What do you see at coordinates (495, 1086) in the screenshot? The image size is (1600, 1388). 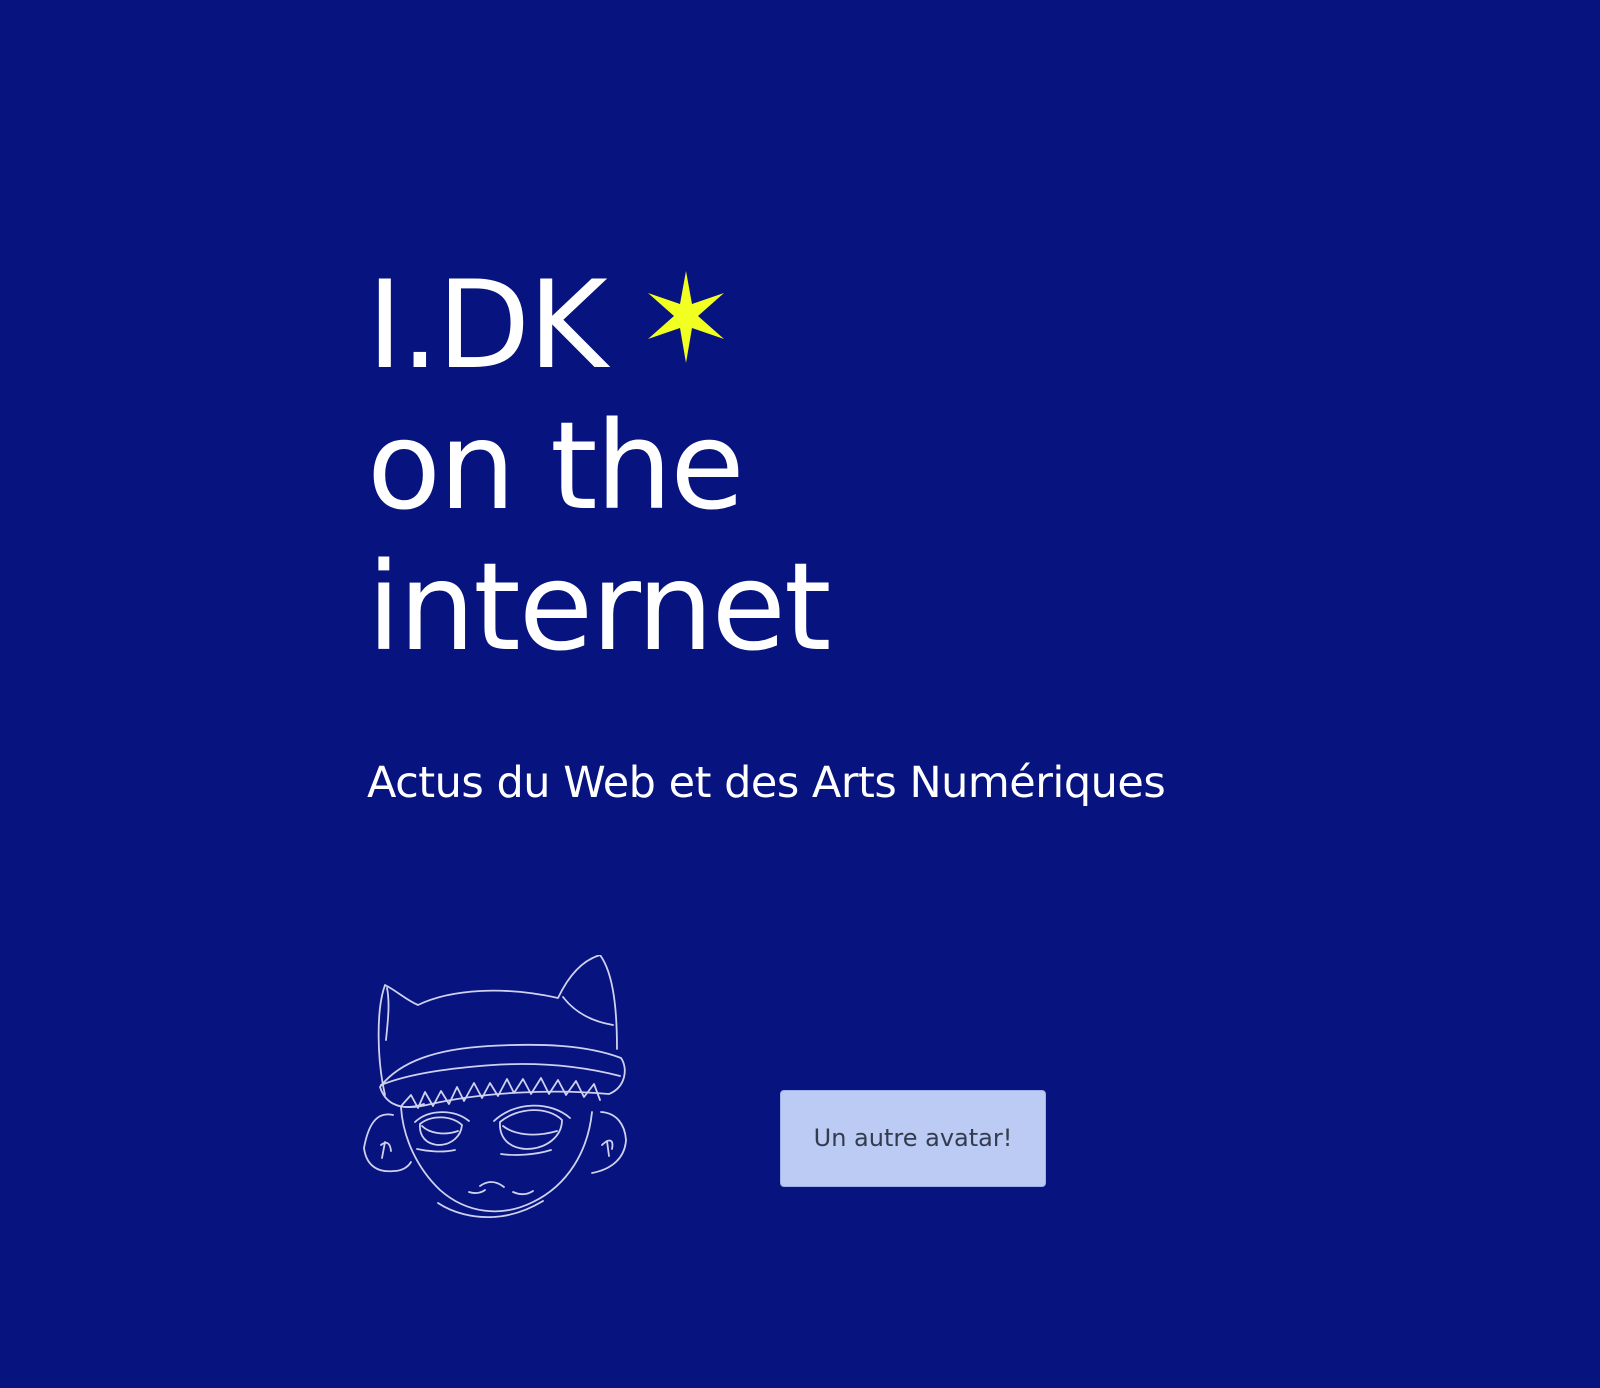 I see `sketched-avatar-icon` at bounding box center [495, 1086].